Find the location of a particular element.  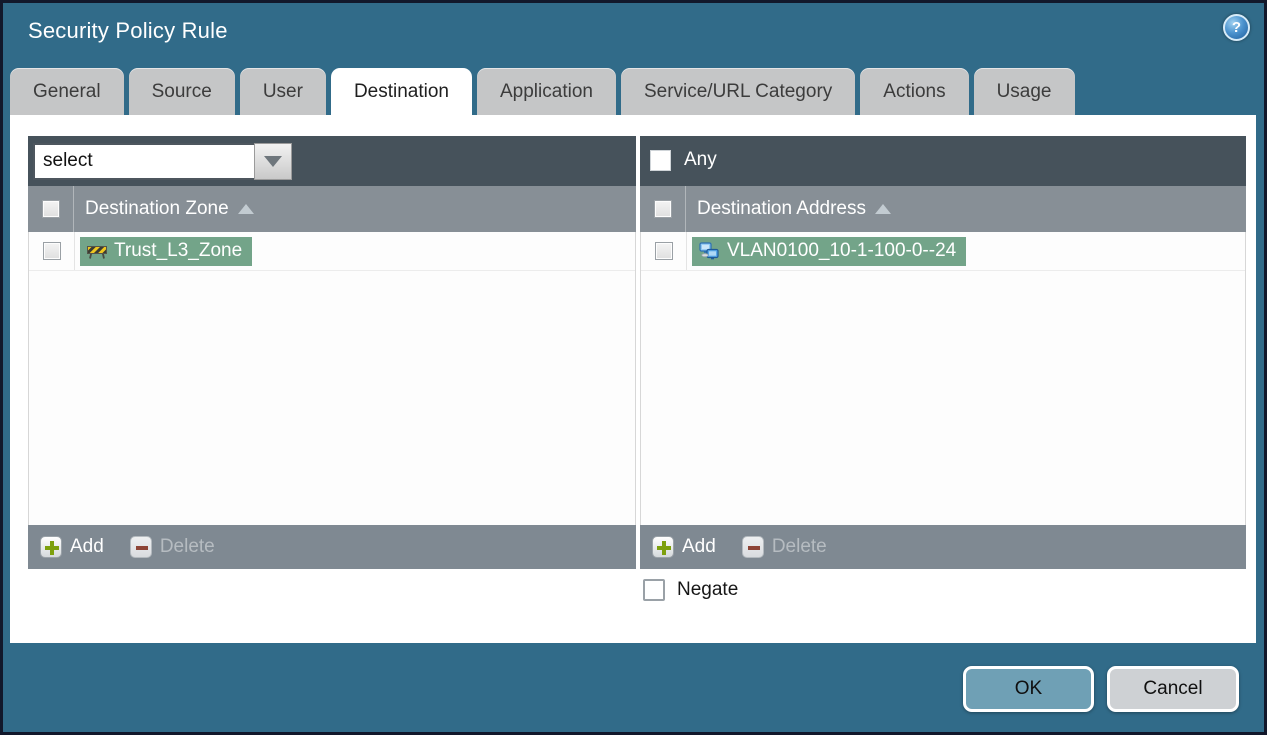

any-checkbox is located at coordinates (660, 160).